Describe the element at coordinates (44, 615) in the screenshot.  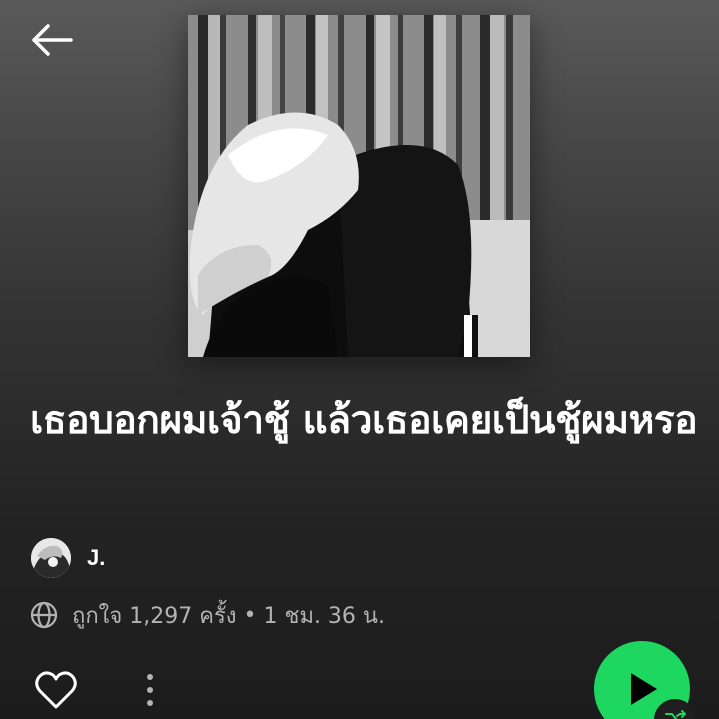
I see `globe-icon` at that location.